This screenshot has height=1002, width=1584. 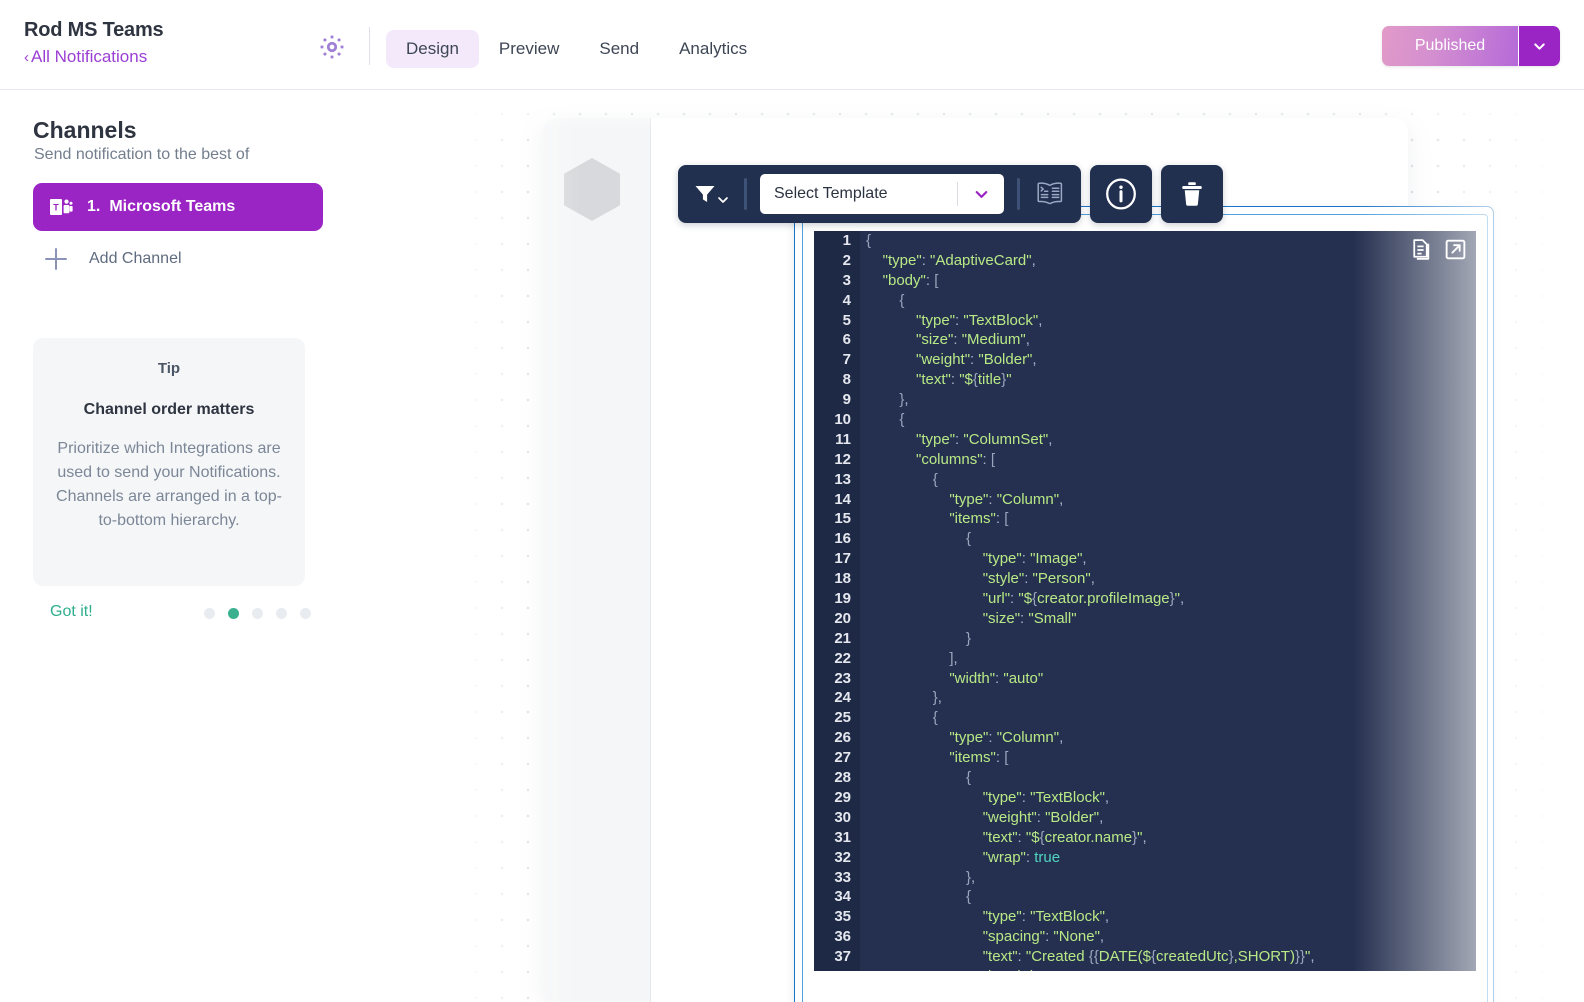 I want to click on copy-document-icon, so click(x=1420, y=252).